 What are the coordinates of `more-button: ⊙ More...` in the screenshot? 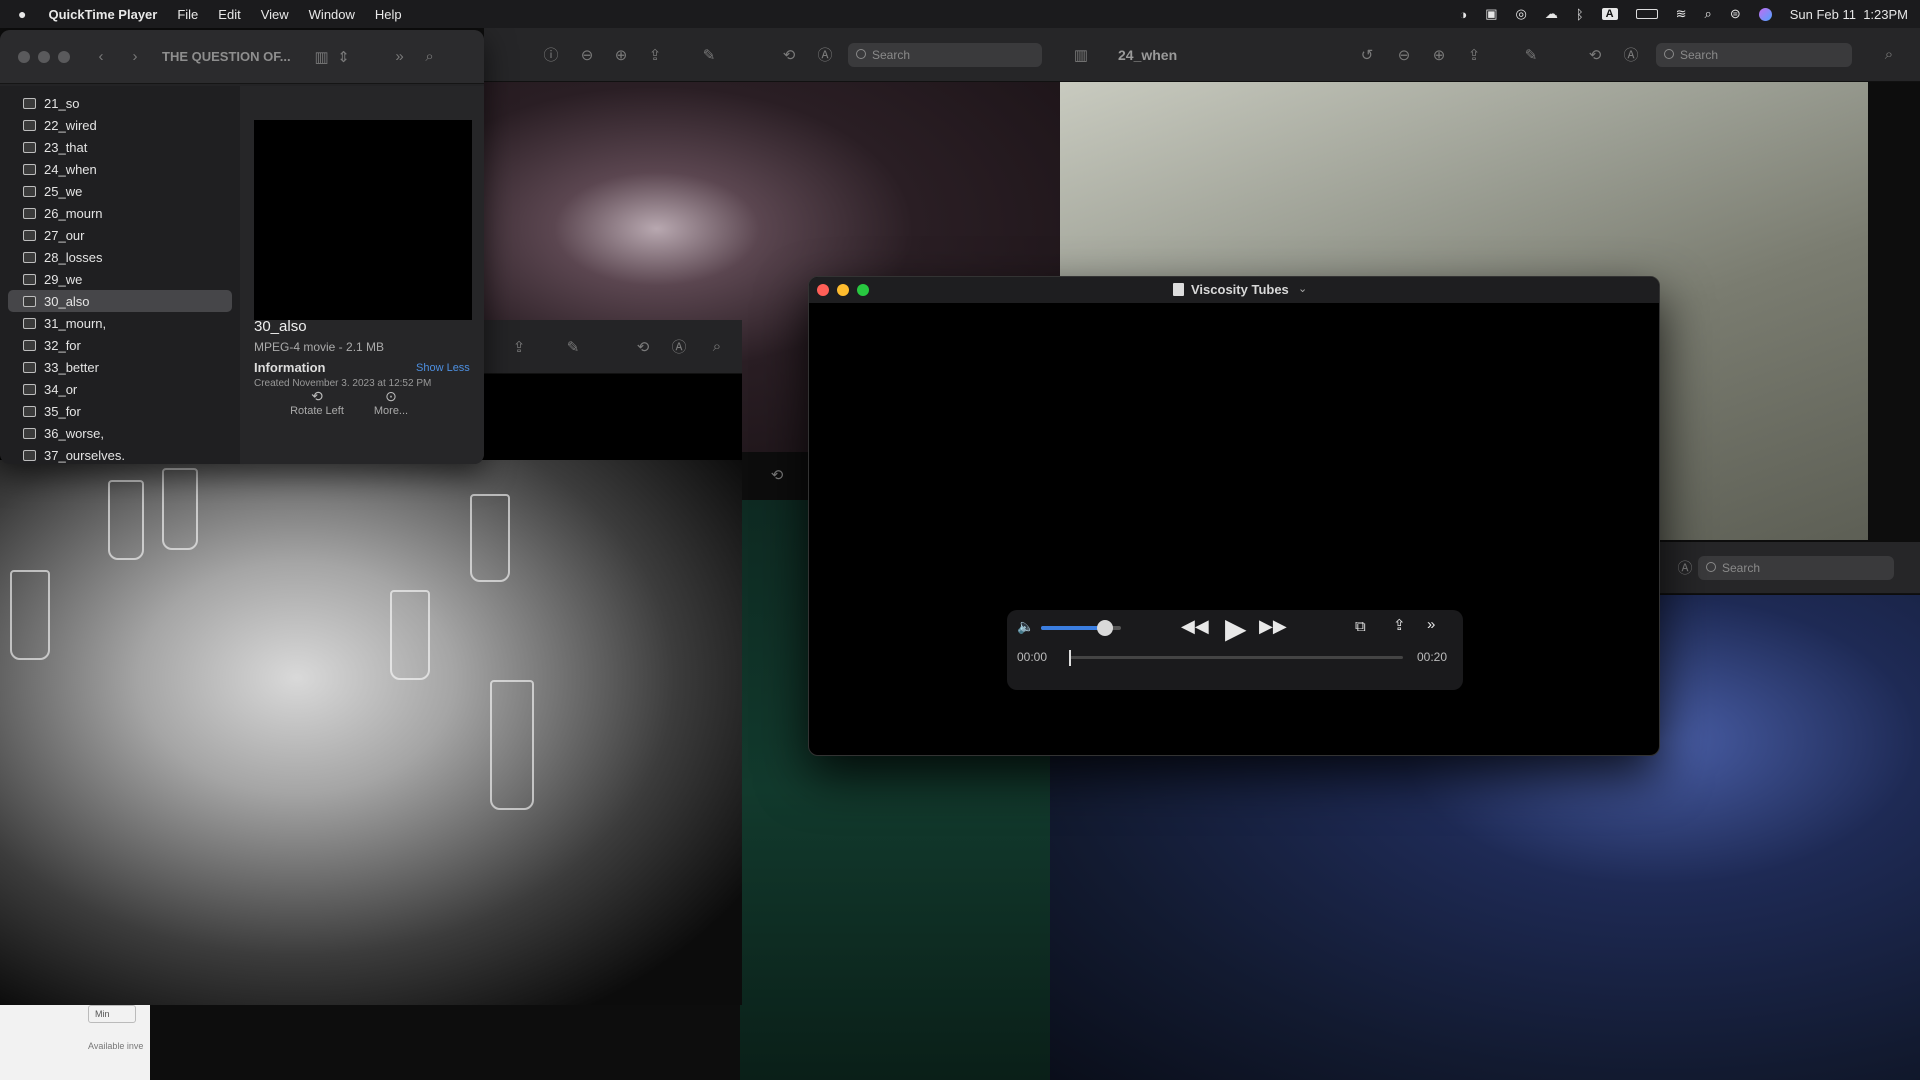 It's located at (391, 402).